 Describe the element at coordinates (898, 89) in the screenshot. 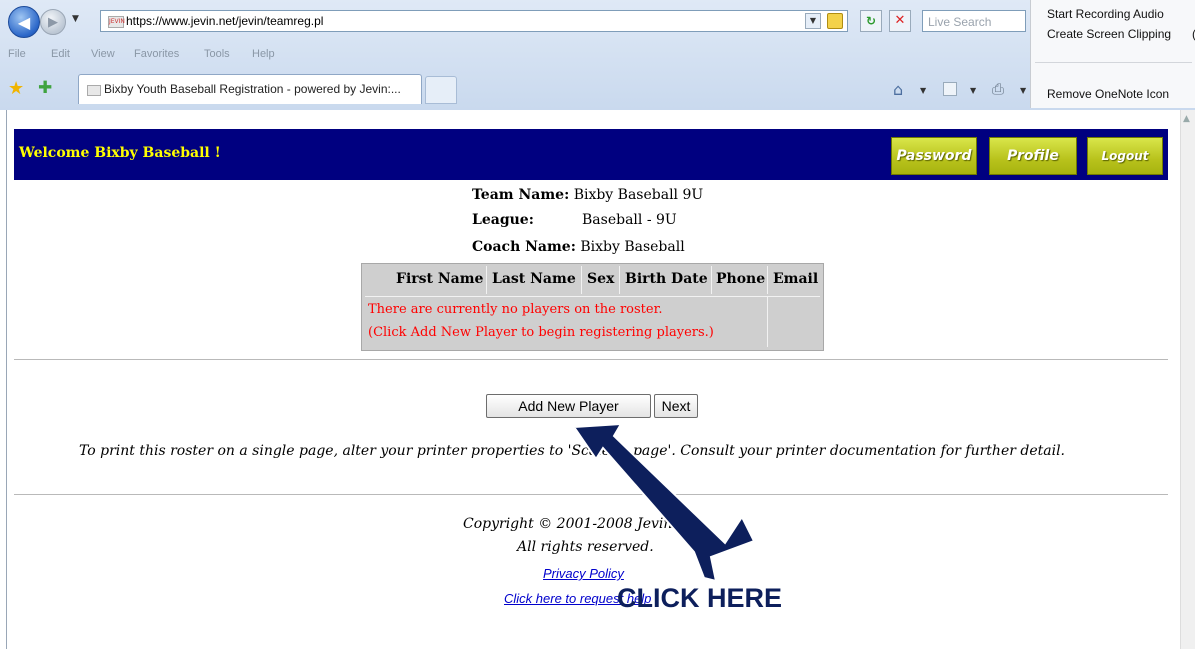

I see `home-icon: ⌂` at that location.